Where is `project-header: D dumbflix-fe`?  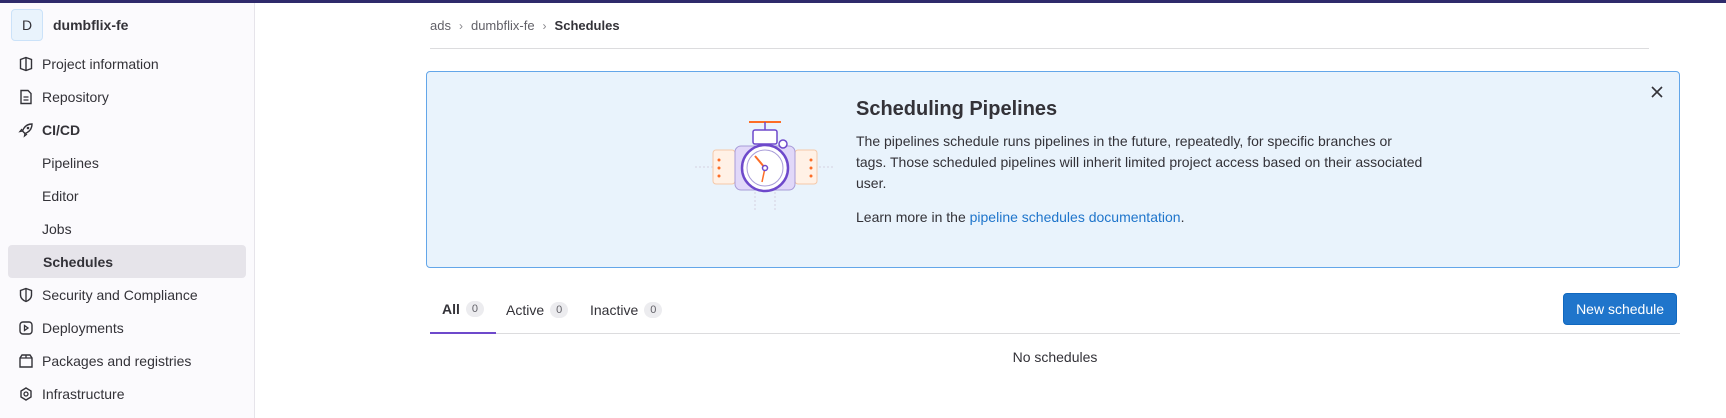 project-header: D dumbflix-fe is located at coordinates (127, 25).